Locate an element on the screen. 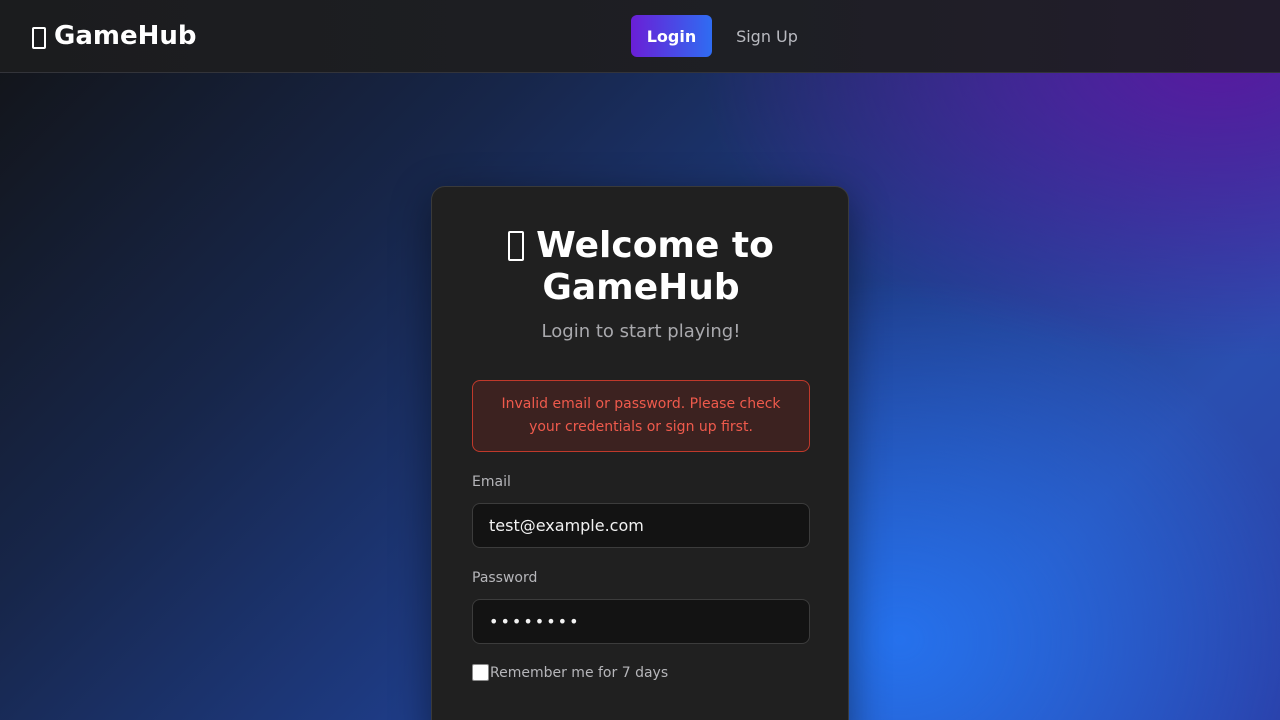 The image size is (1280, 720). page-title: Welcome to GameHub is located at coordinates (641, 267).